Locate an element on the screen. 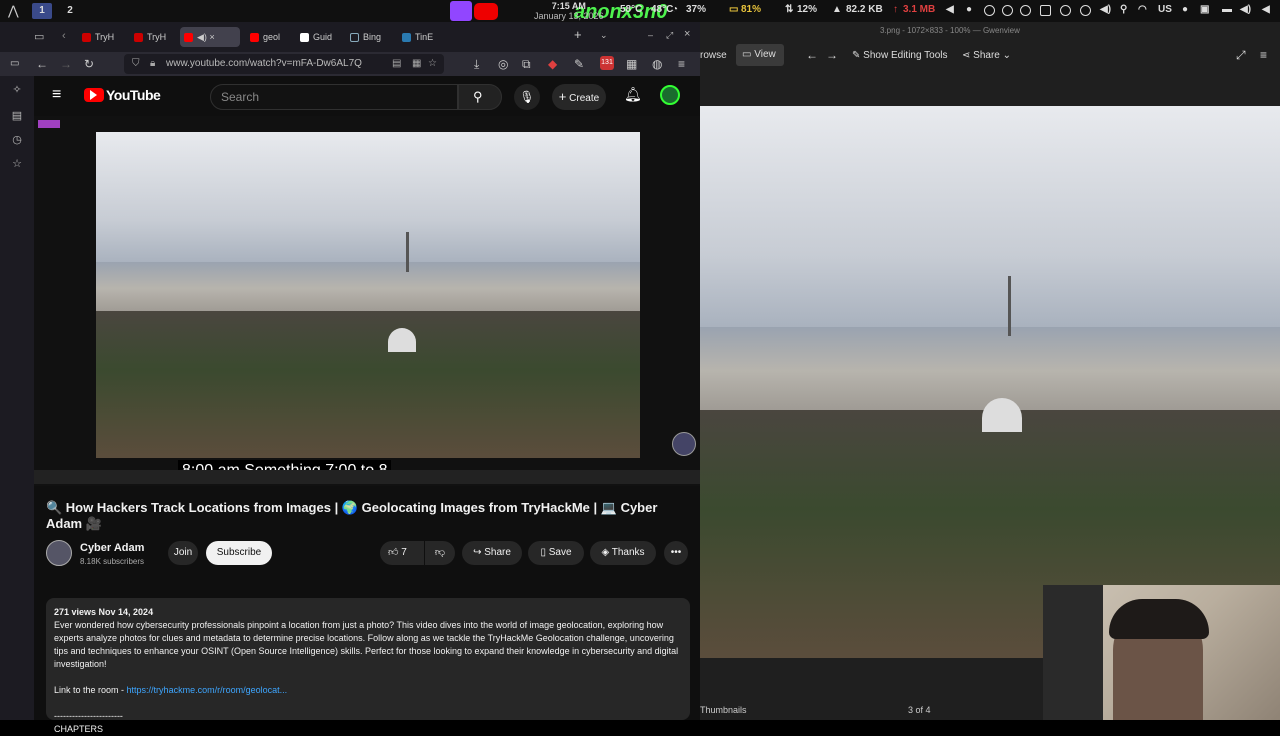  tab-tineye: TinE is located at coordinates (421, 37).